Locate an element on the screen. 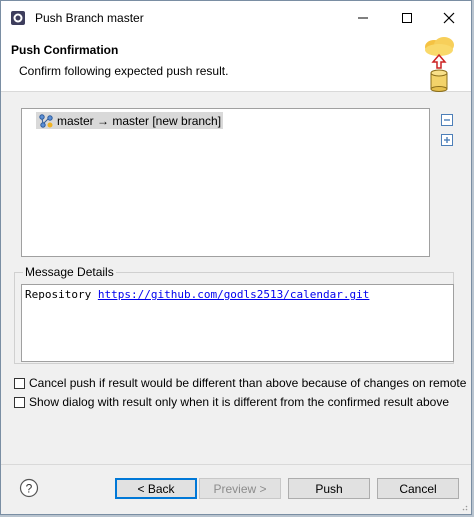 The height and width of the screenshot is (517, 474). help-icon: ? is located at coordinates (29, 488).